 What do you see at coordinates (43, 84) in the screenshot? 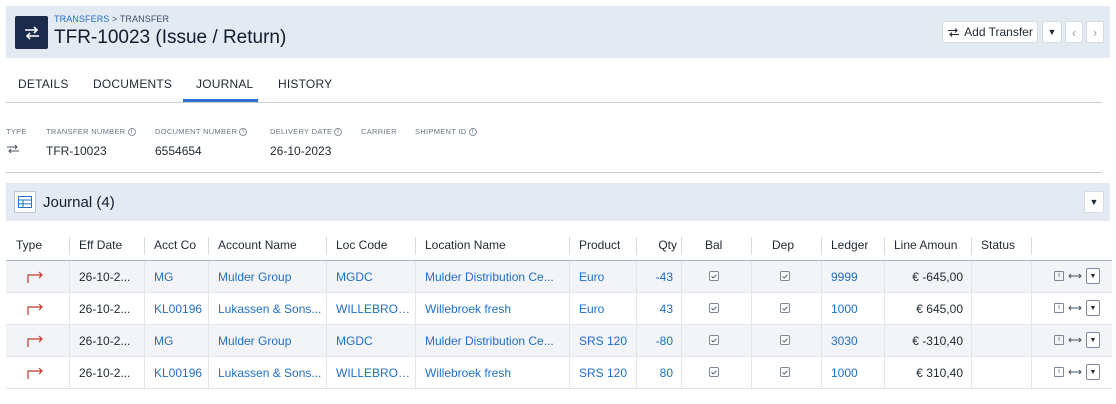
I see `tab-details: DETAILS` at bounding box center [43, 84].